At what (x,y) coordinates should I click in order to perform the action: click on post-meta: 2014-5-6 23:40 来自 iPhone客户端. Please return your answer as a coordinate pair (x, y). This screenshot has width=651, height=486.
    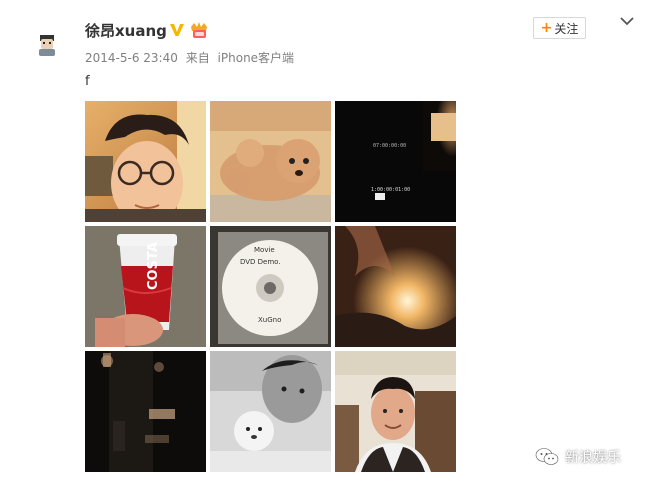
    Looking at the image, I should click on (189, 58).